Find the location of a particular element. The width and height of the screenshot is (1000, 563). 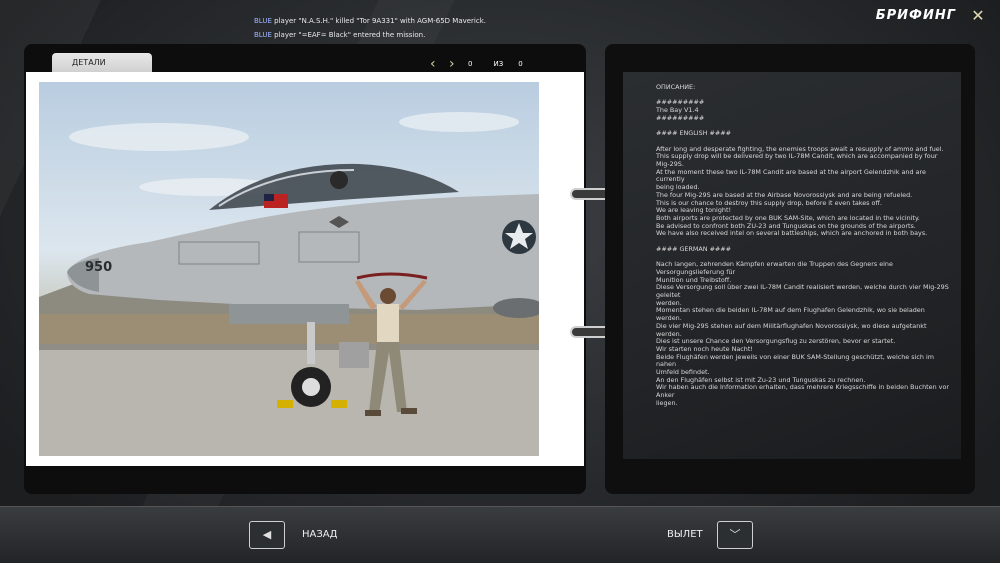

close-icon: ✕ is located at coordinates (978, 16).